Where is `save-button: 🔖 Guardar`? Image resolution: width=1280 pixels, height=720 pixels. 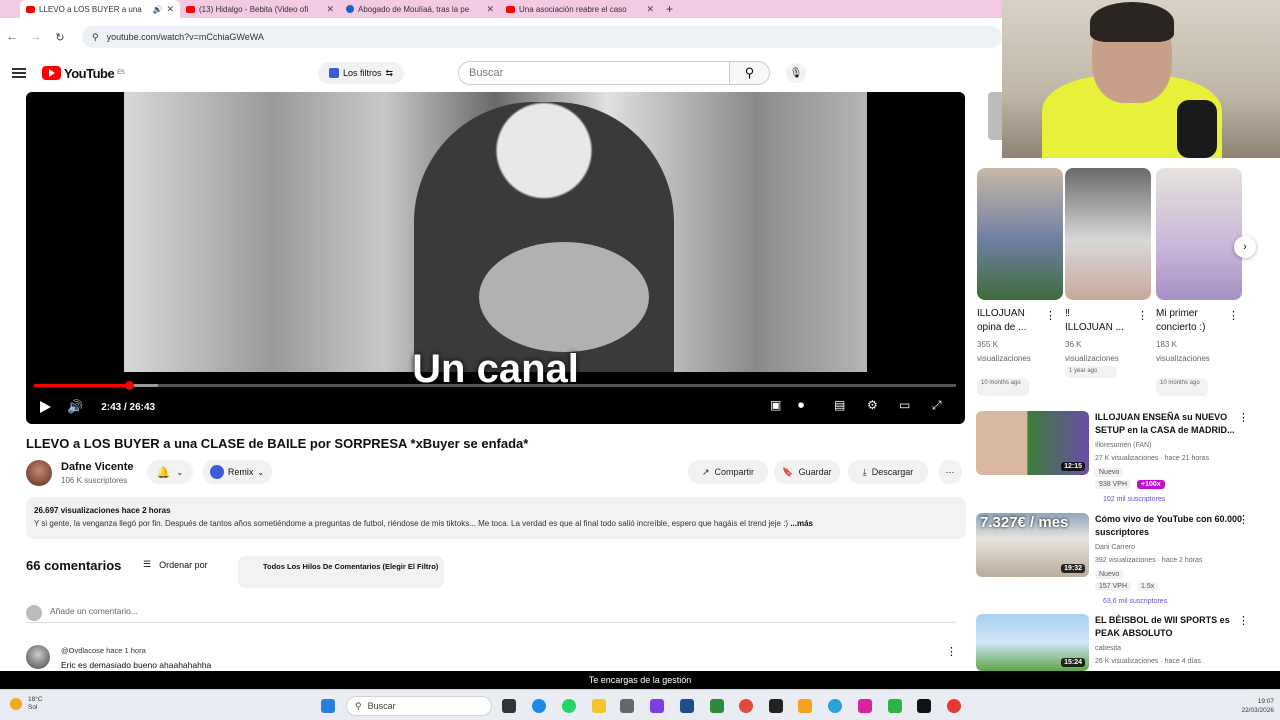 save-button: 🔖 Guardar is located at coordinates (807, 472).